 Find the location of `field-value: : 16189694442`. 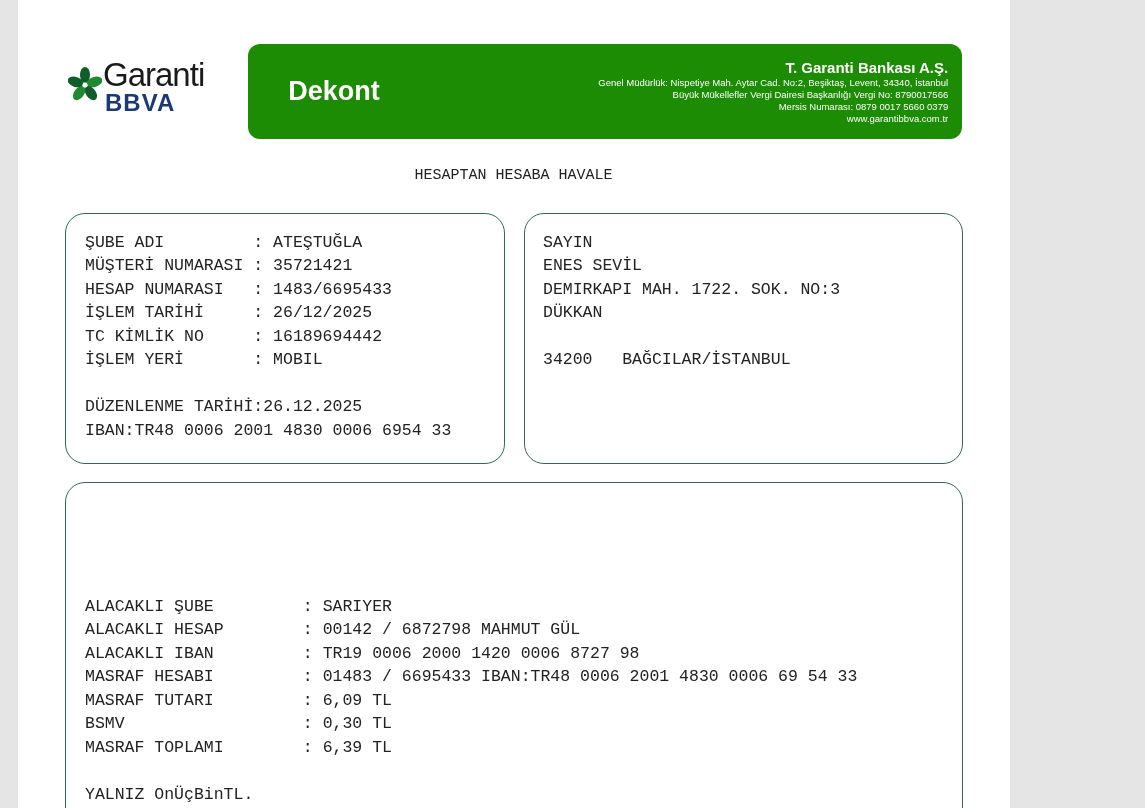

field-value: : 16189694442 is located at coordinates (318, 336).